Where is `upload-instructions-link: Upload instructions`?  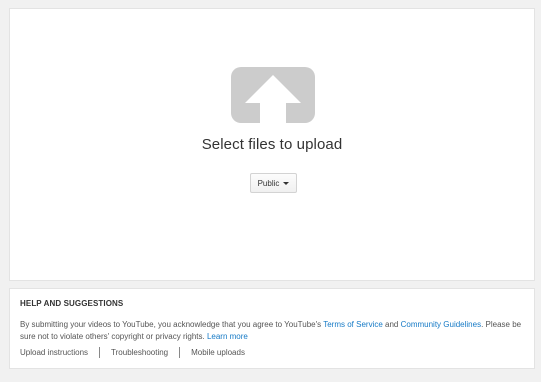 upload-instructions-link: Upload instructions is located at coordinates (54, 352).